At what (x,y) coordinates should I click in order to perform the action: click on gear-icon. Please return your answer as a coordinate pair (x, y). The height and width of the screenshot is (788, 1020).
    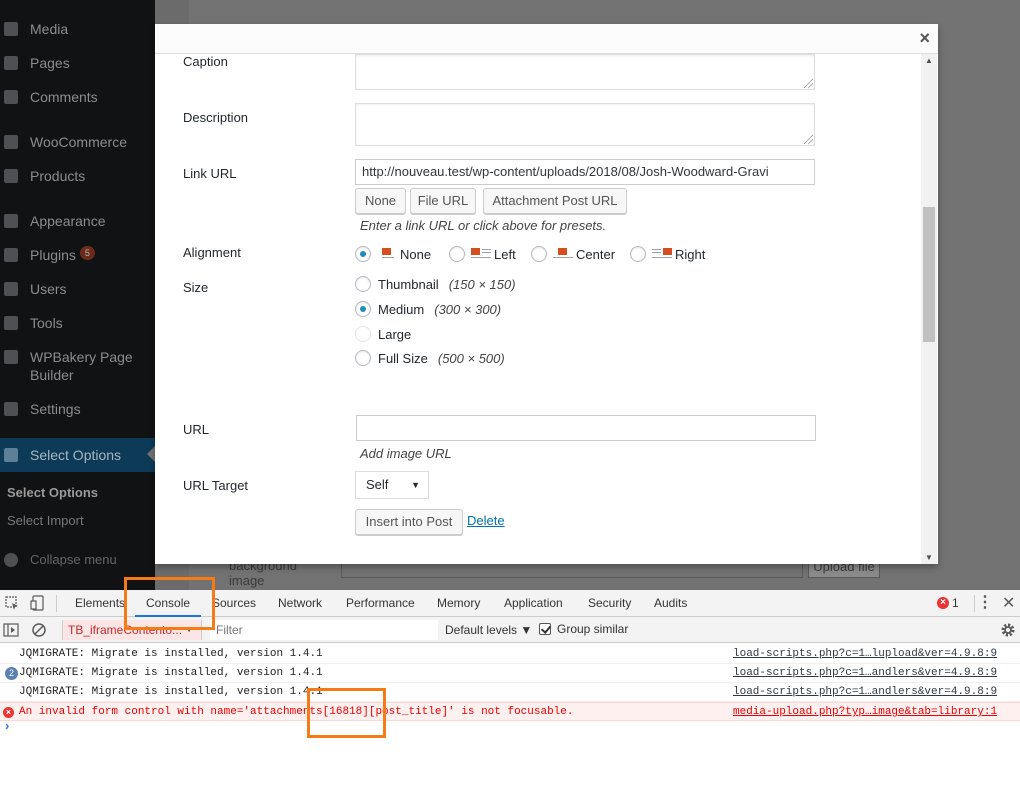
    Looking at the image, I should click on (1008, 630).